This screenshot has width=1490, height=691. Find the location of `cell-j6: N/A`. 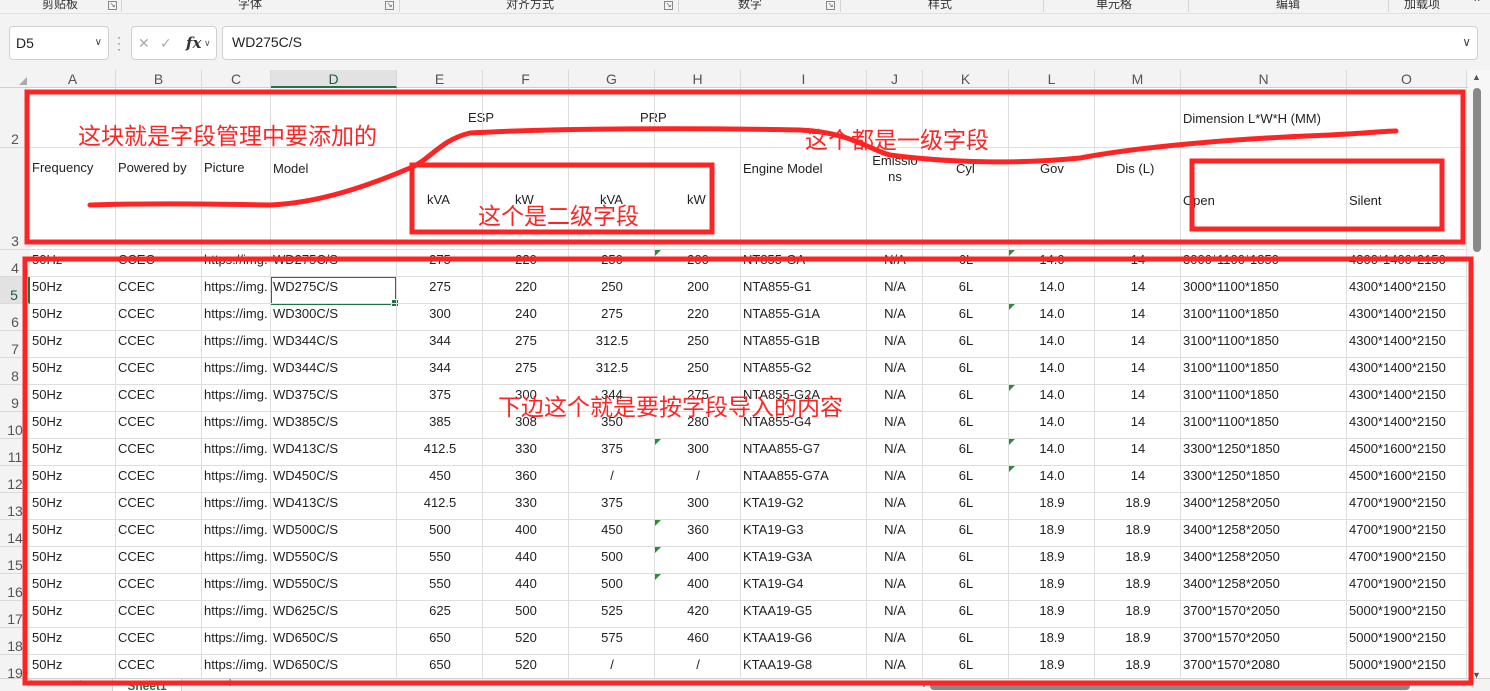

cell-j6: N/A is located at coordinates (895, 311).